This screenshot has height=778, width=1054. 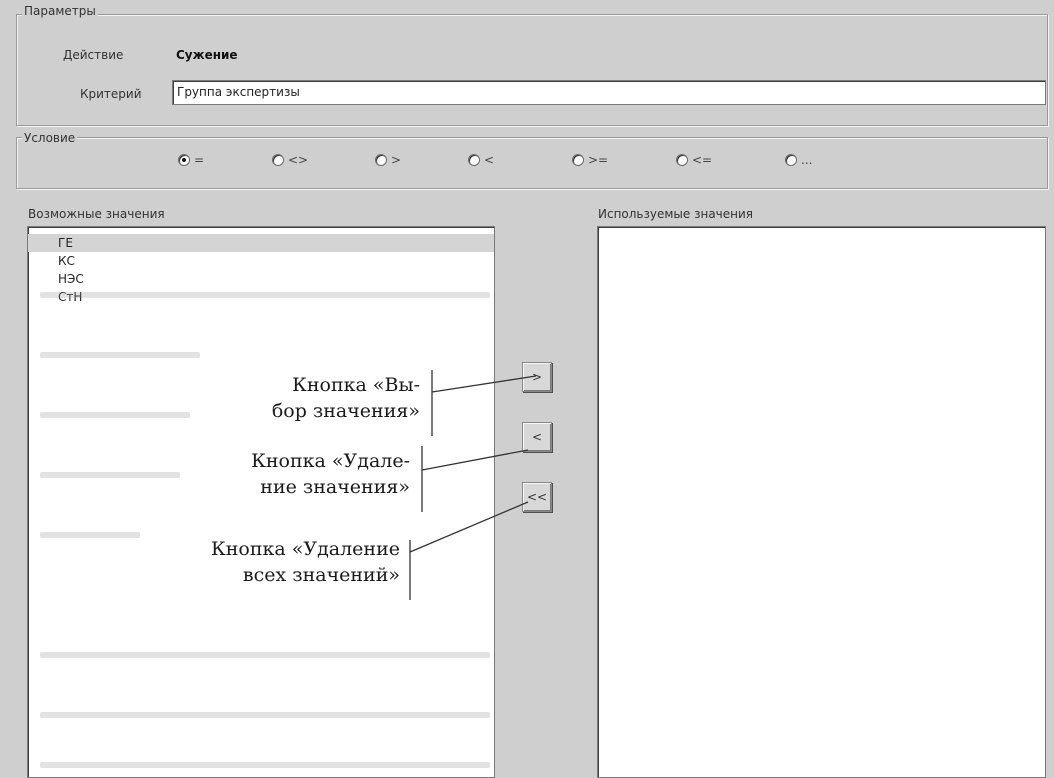 What do you see at coordinates (489, 160) in the screenshot?
I see `condition-label-lt: <` at bounding box center [489, 160].